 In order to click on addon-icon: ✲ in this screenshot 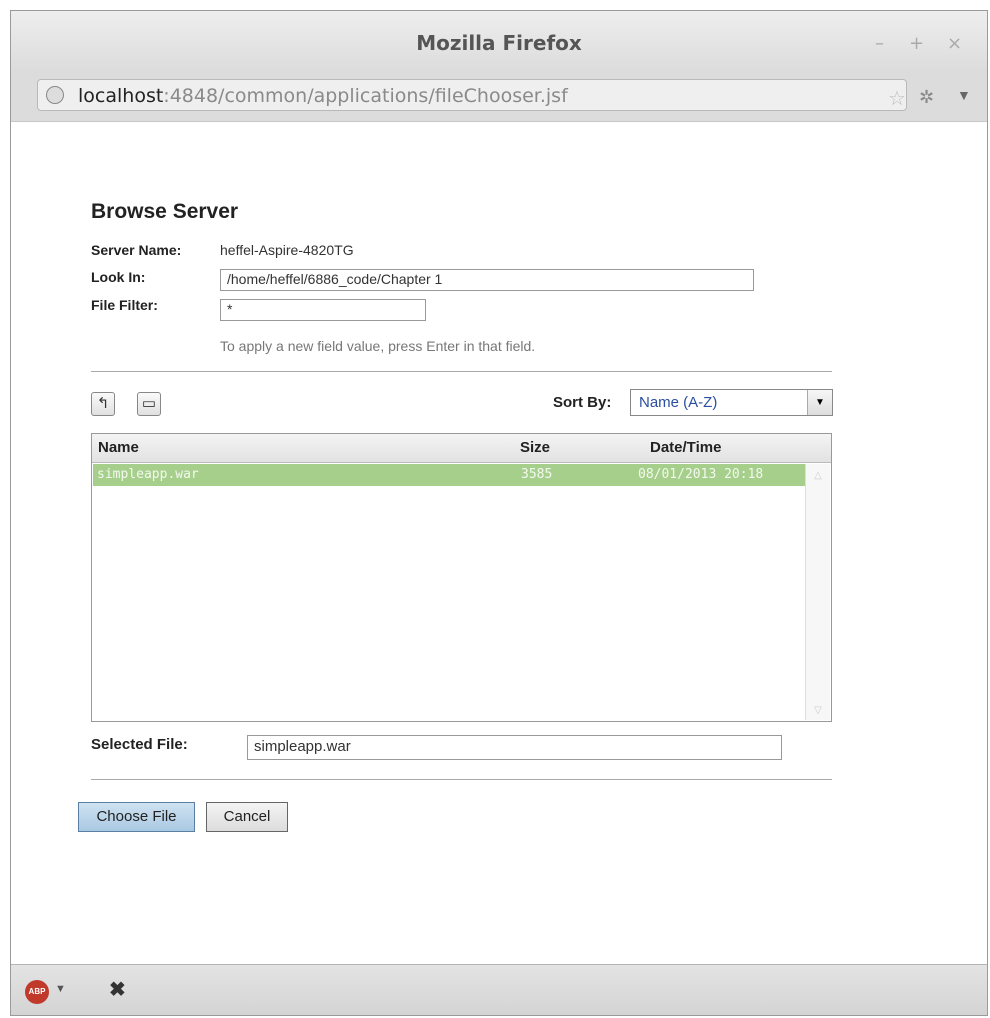, I will do `click(926, 97)`.